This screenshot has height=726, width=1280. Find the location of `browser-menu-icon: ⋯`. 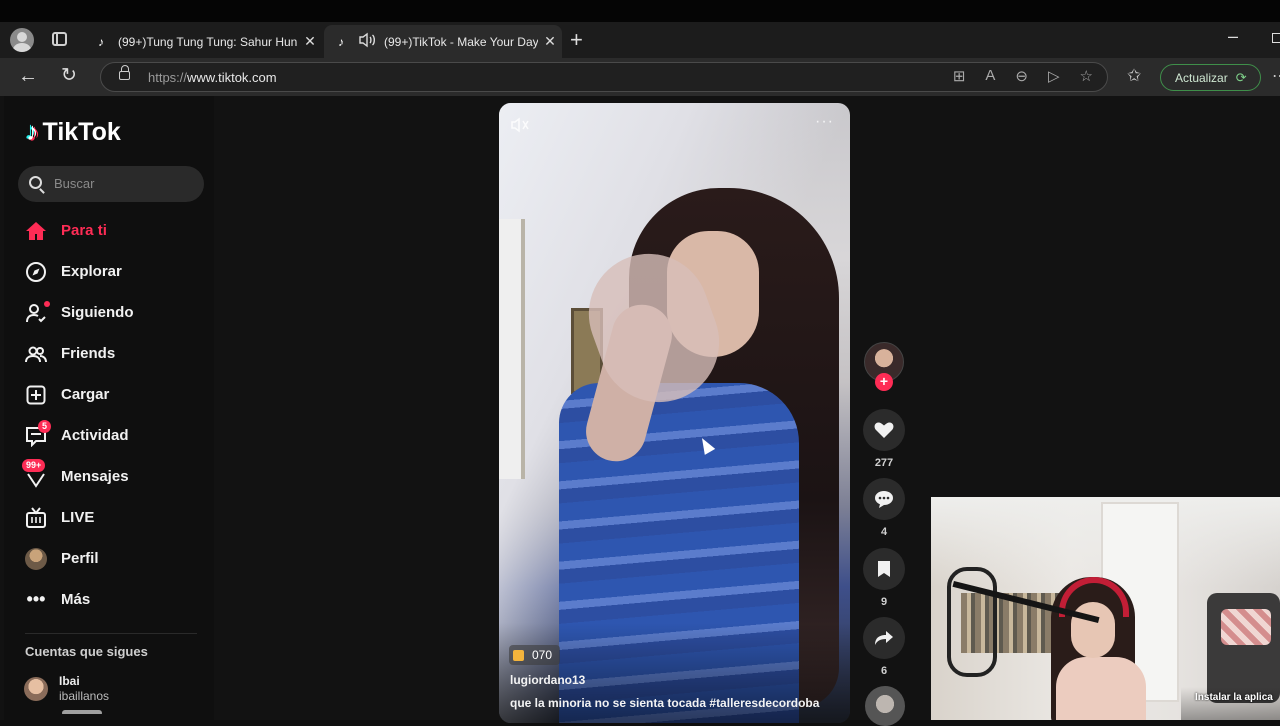

browser-menu-icon: ⋯ is located at coordinates (1276, 76).